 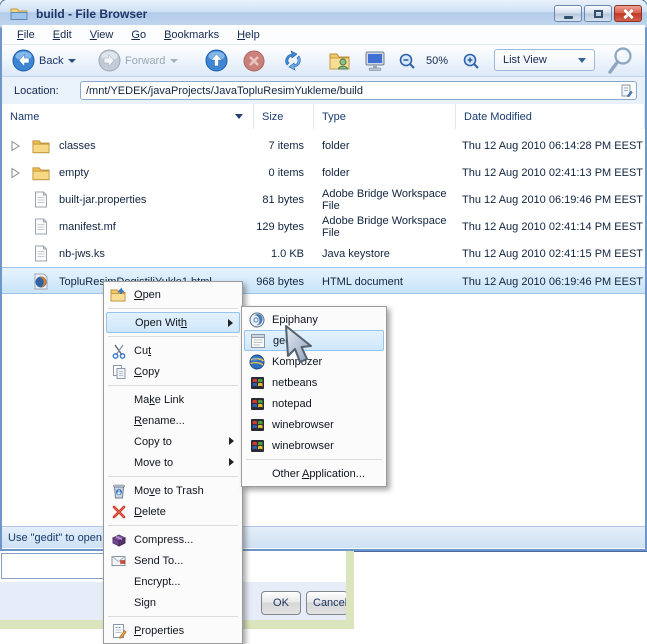 What do you see at coordinates (568, 13) in the screenshot?
I see `minimize-button` at bounding box center [568, 13].